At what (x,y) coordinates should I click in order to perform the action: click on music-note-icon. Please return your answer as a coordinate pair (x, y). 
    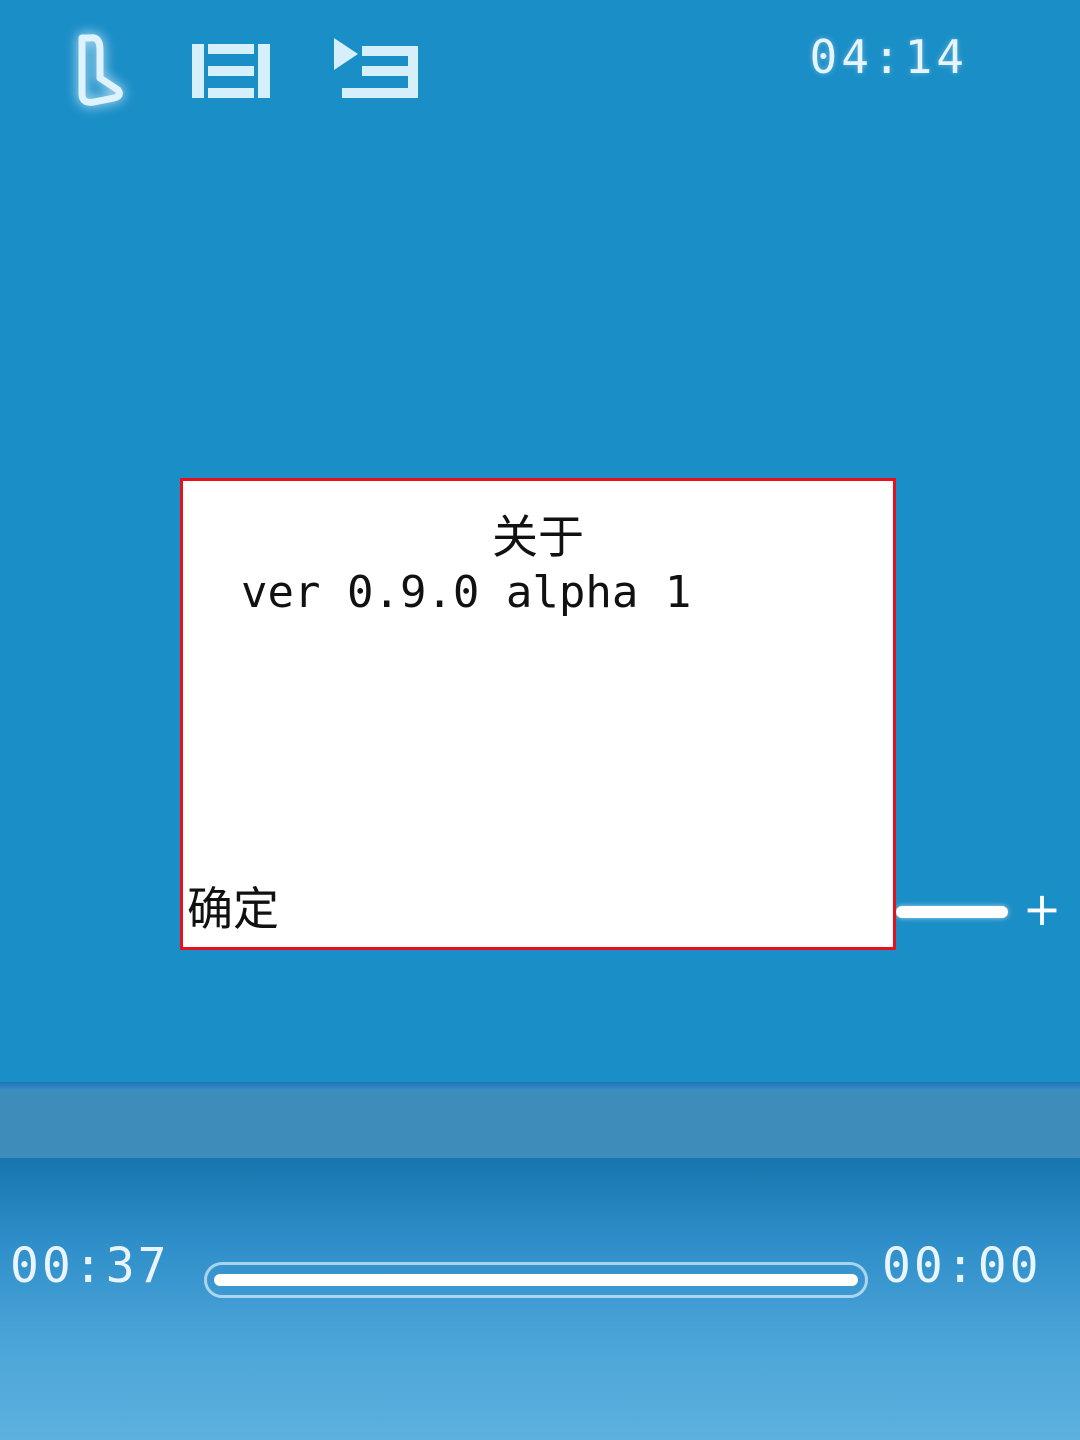
    Looking at the image, I should click on (97, 70).